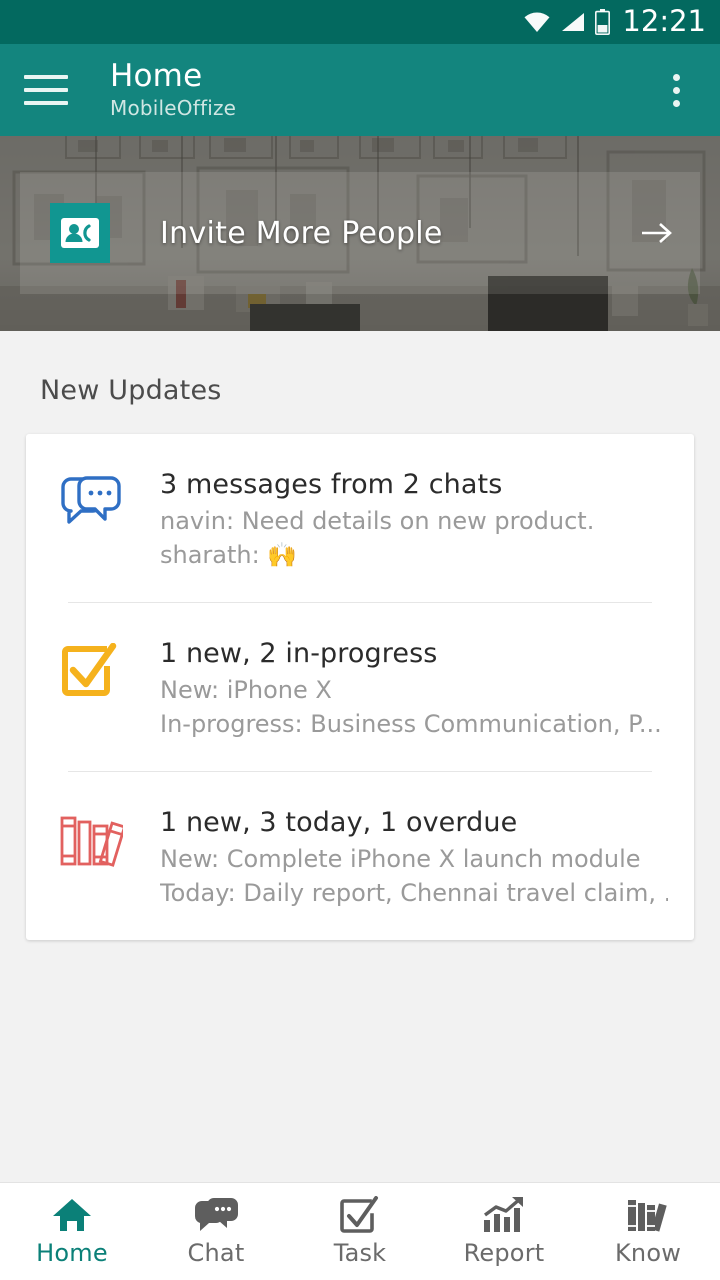  Describe the element at coordinates (504, 1253) in the screenshot. I see `nav-label: Report` at that location.